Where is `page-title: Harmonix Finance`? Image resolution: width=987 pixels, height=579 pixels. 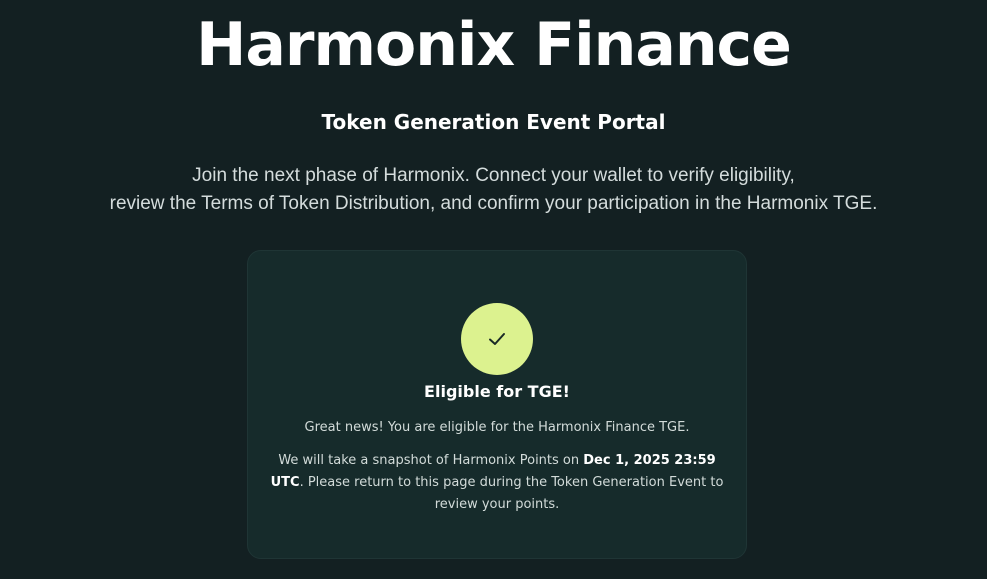 page-title: Harmonix Finance is located at coordinates (494, 45).